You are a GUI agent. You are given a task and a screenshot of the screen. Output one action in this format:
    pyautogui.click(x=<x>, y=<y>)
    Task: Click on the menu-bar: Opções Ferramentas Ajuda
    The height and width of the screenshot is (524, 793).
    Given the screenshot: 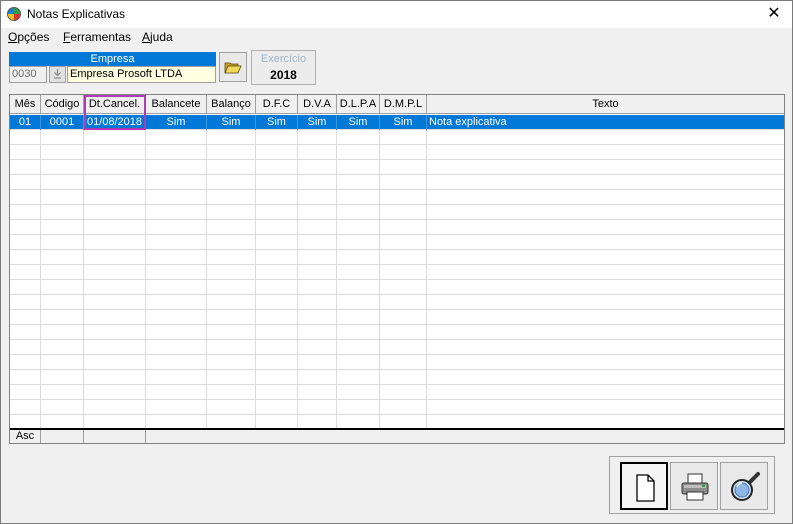 What is the action you would take?
    pyautogui.click(x=396, y=37)
    